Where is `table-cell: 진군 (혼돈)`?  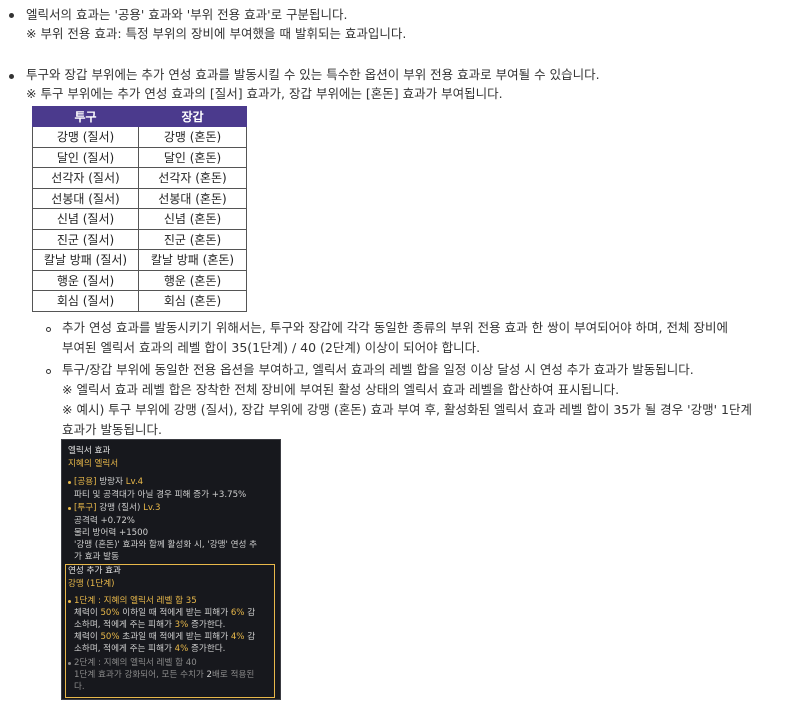 table-cell: 진군 (혼돈) is located at coordinates (192, 239).